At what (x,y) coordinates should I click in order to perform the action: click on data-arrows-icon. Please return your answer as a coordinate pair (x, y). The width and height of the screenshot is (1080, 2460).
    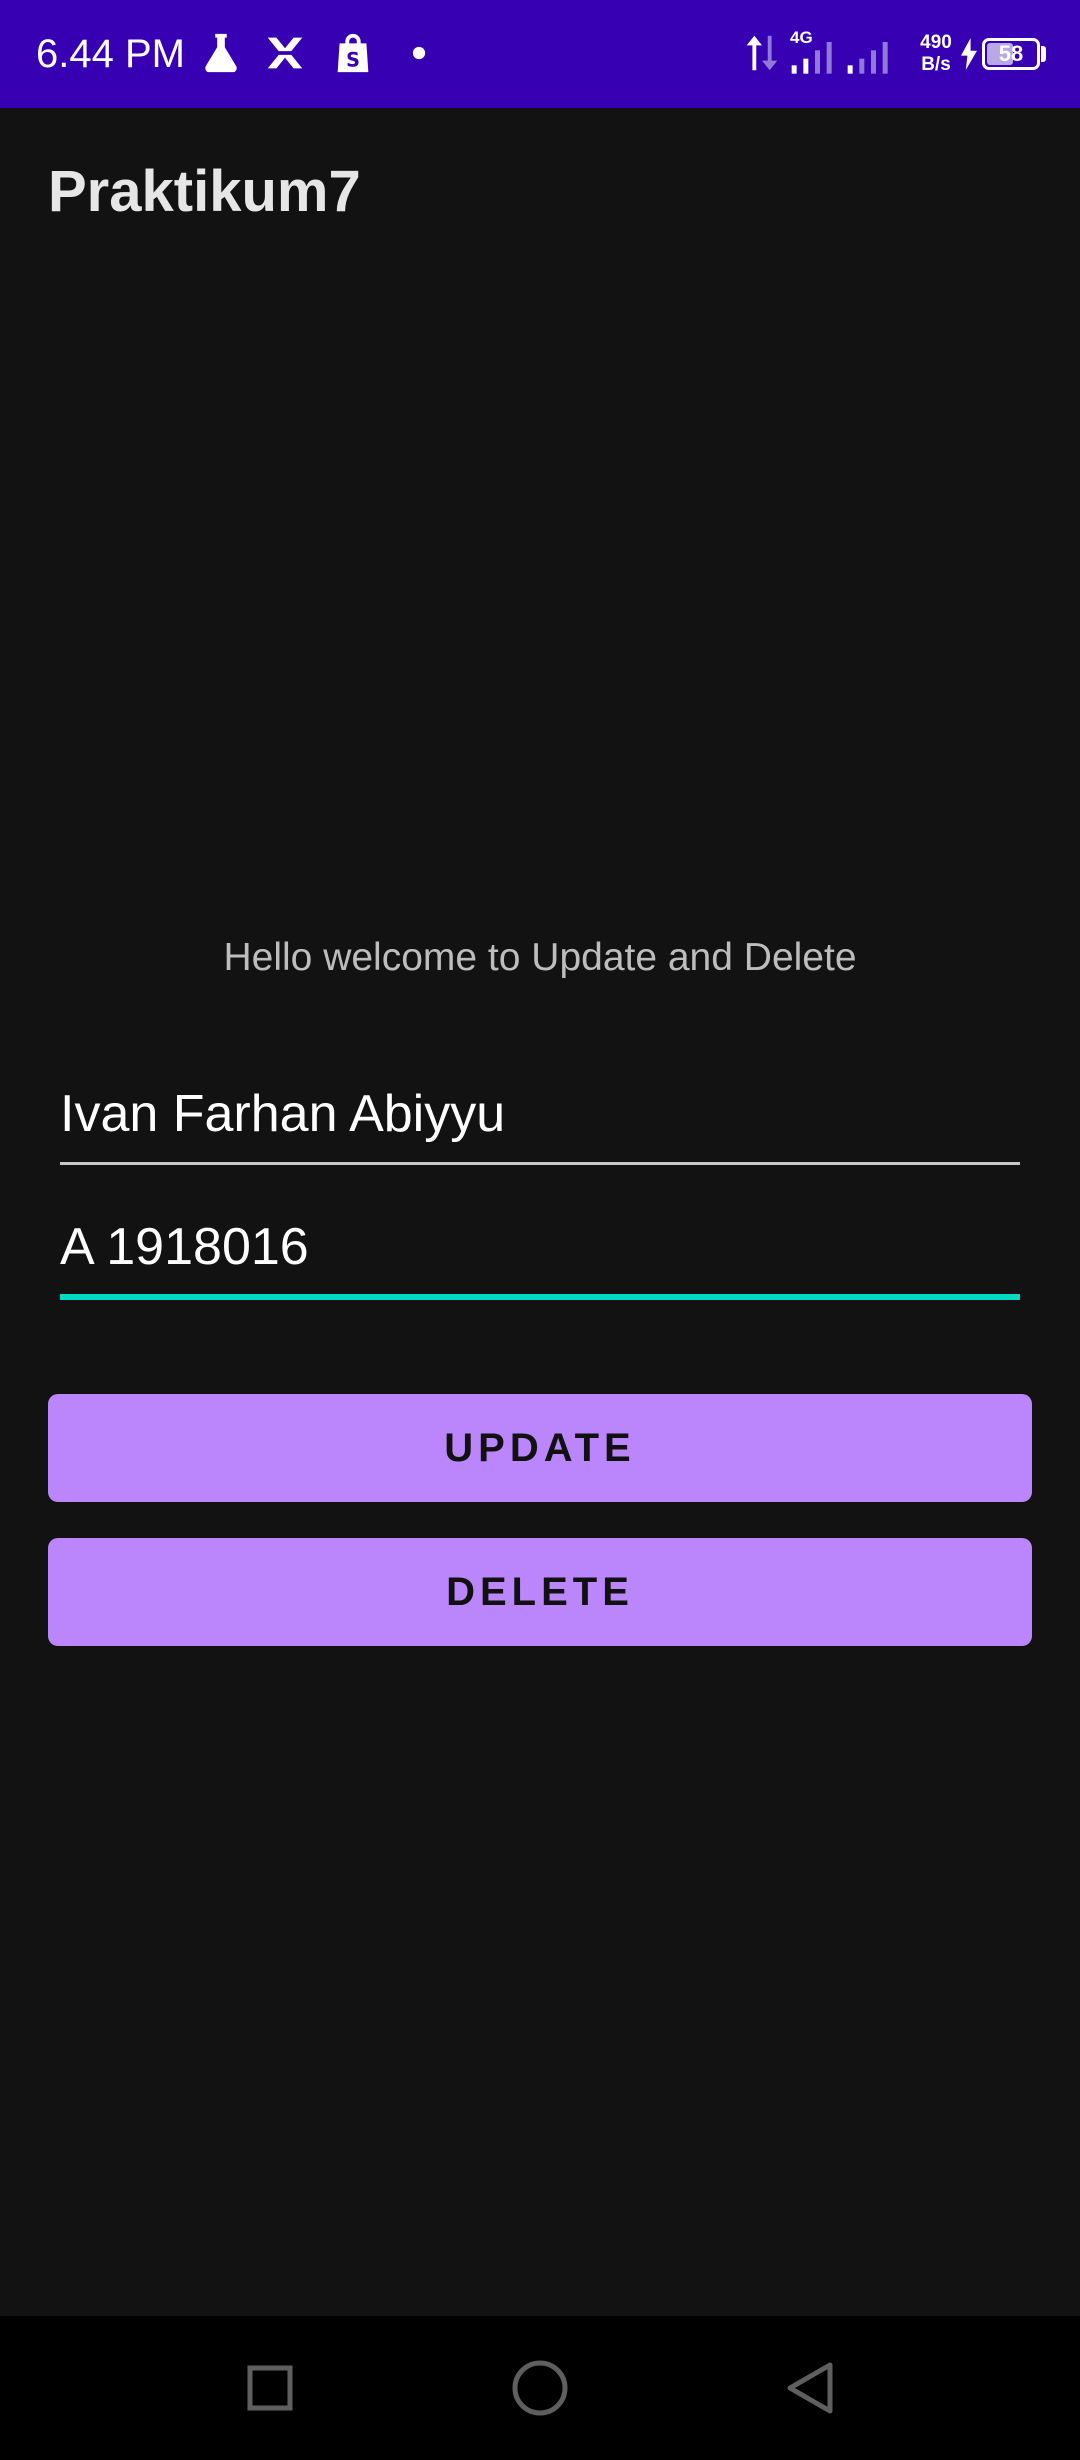
    Looking at the image, I should click on (762, 53).